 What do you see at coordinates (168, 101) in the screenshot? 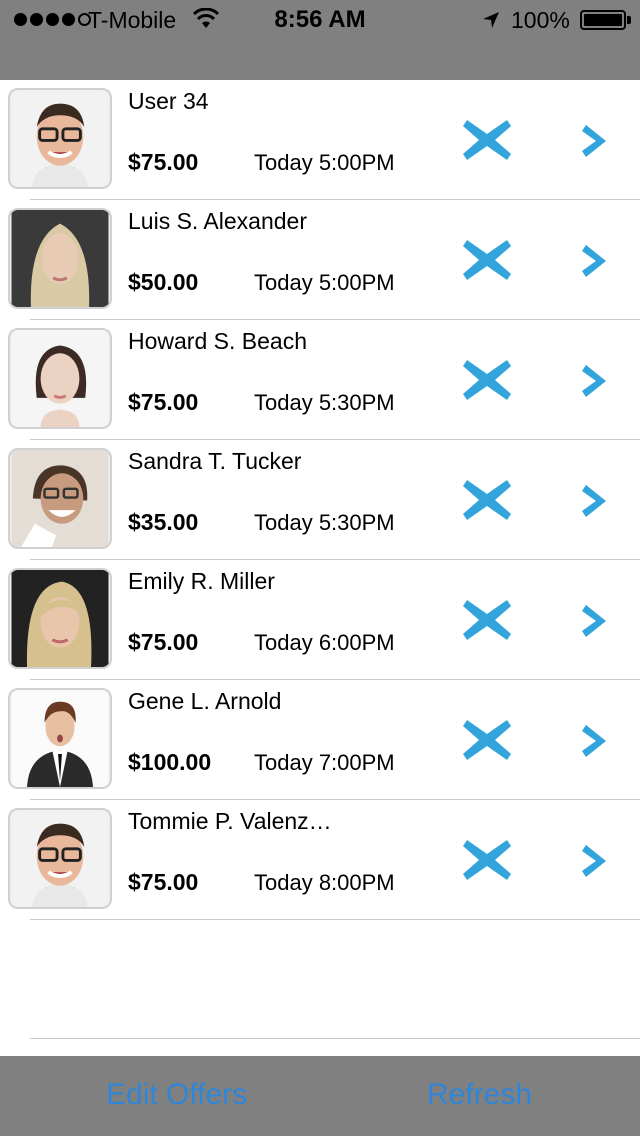
I see `offer-name: User 34` at bounding box center [168, 101].